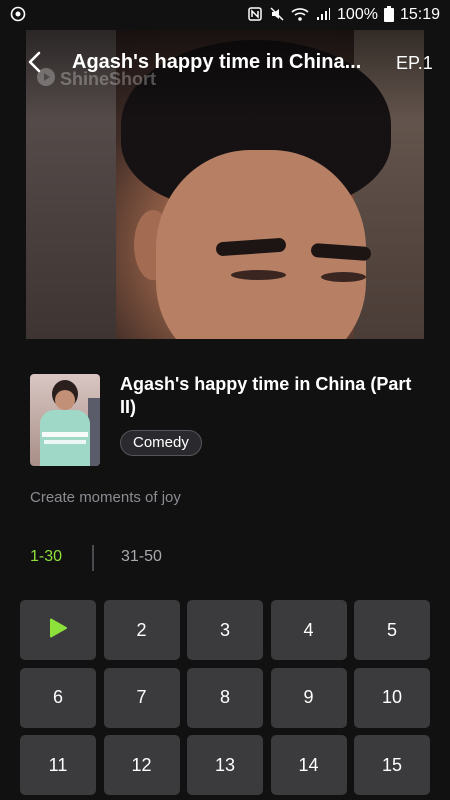  Describe the element at coordinates (266, 395) in the screenshot. I see `show-title: Agash's happy time in China (Part II)` at that location.